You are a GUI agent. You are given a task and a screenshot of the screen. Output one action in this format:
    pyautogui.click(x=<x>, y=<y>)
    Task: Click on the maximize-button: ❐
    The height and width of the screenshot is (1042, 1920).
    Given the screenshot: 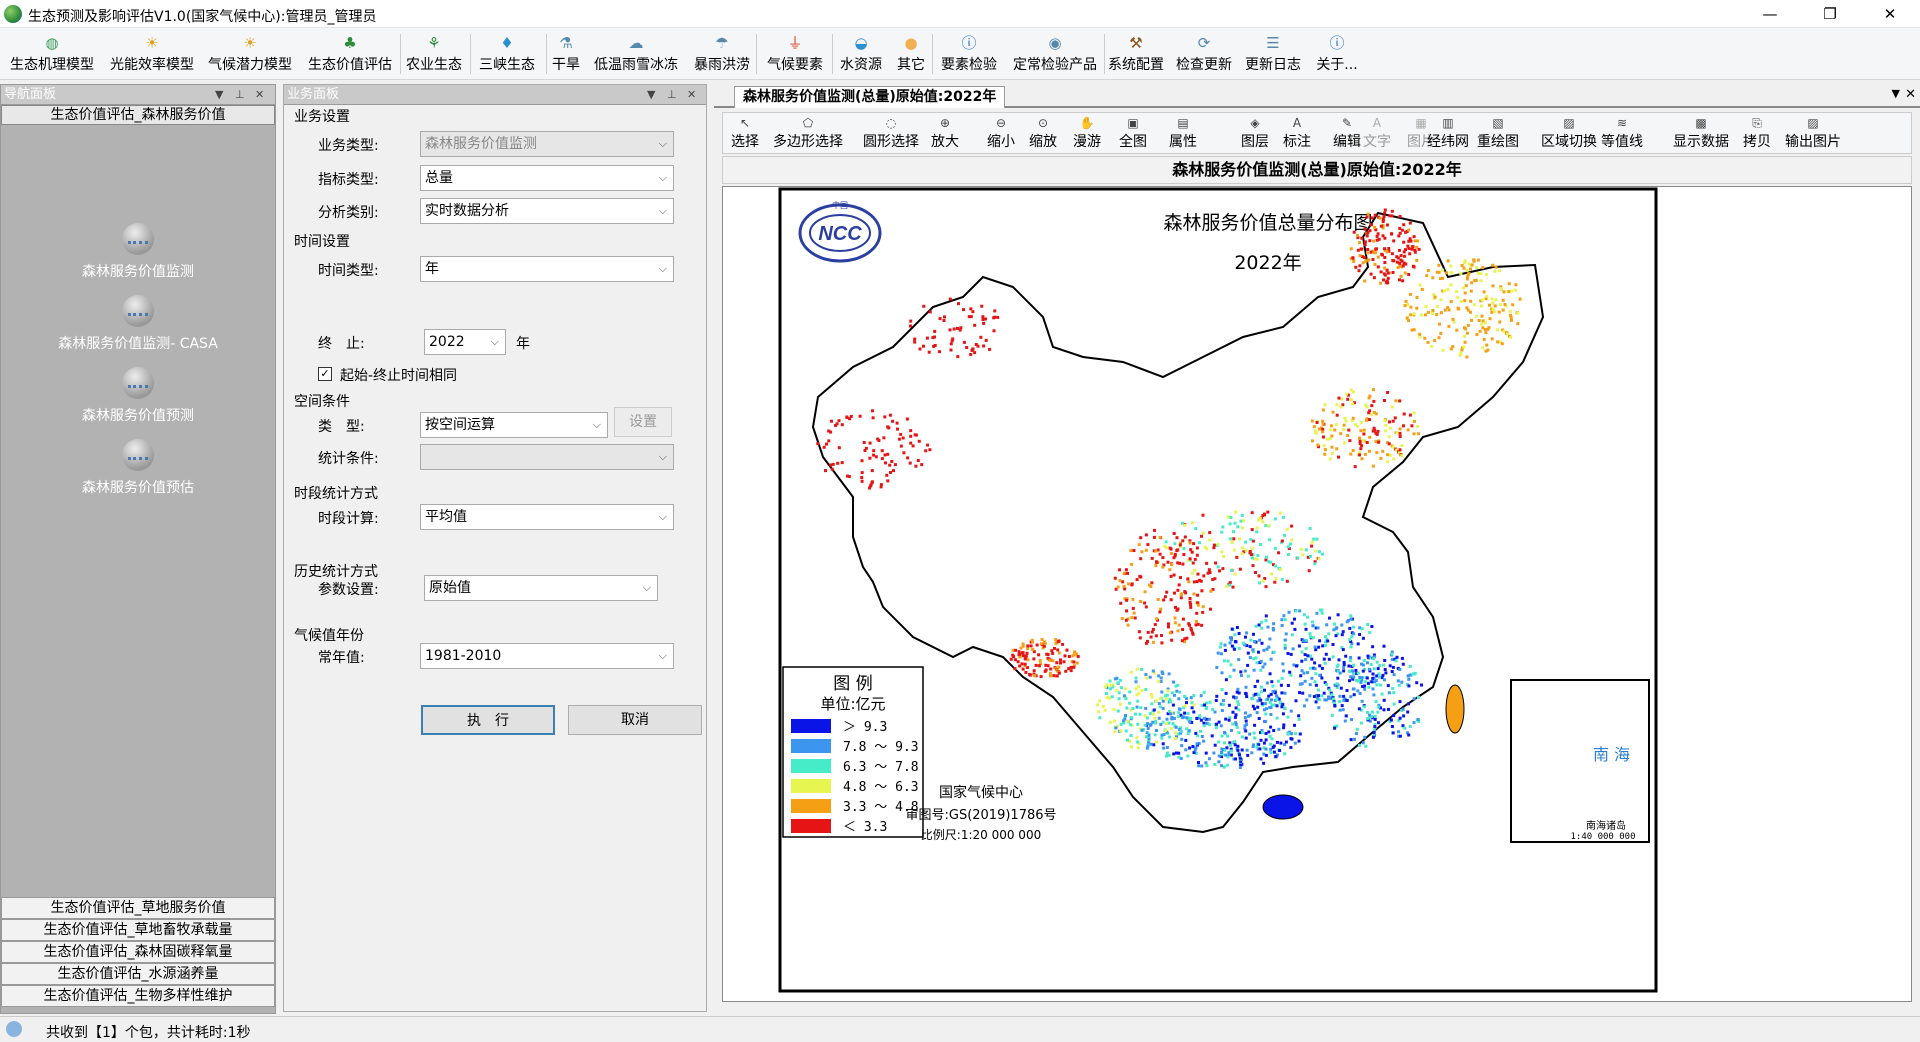 What is the action you would take?
    pyautogui.click(x=1830, y=14)
    